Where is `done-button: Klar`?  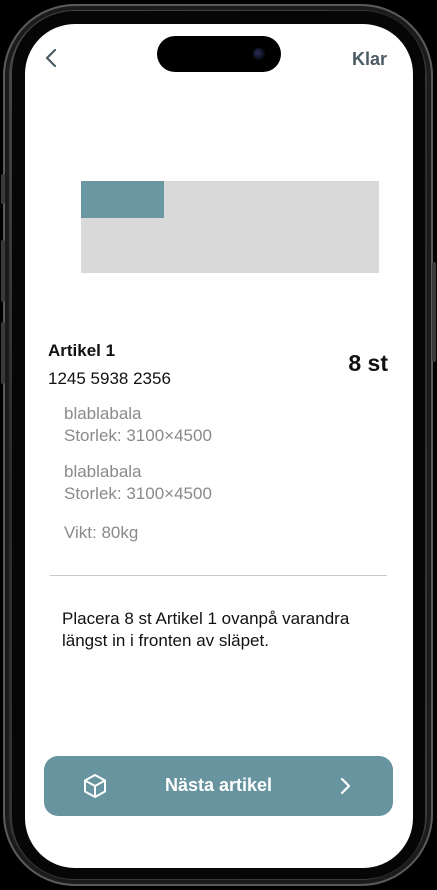
done-button: Klar is located at coordinates (369, 59).